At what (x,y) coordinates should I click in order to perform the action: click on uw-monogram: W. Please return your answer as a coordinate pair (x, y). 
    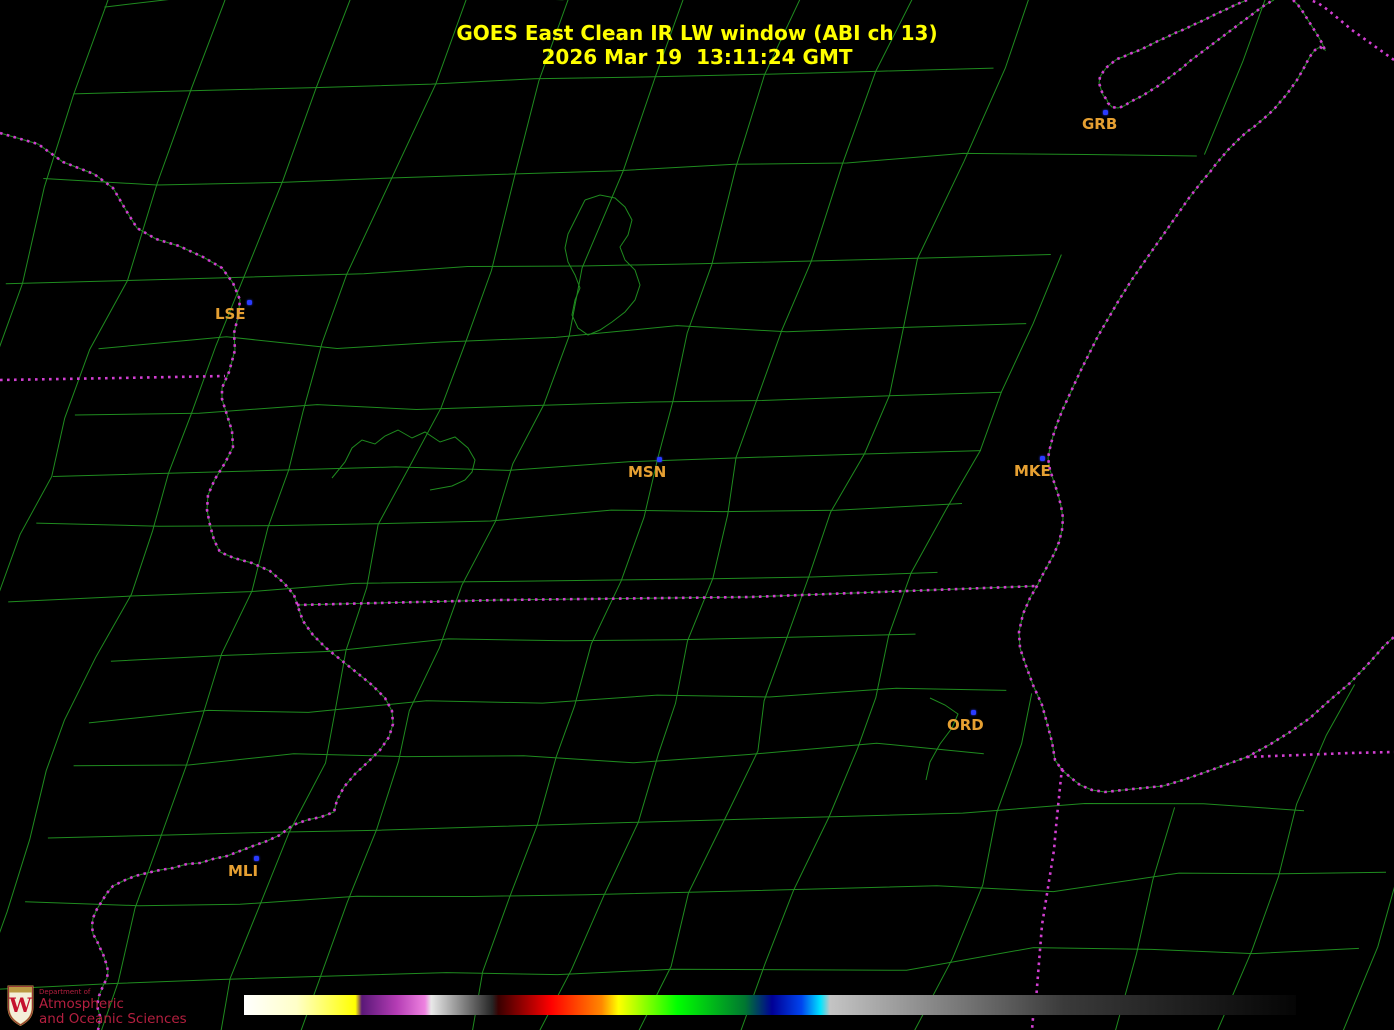
    Looking at the image, I should click on (20, 1005).